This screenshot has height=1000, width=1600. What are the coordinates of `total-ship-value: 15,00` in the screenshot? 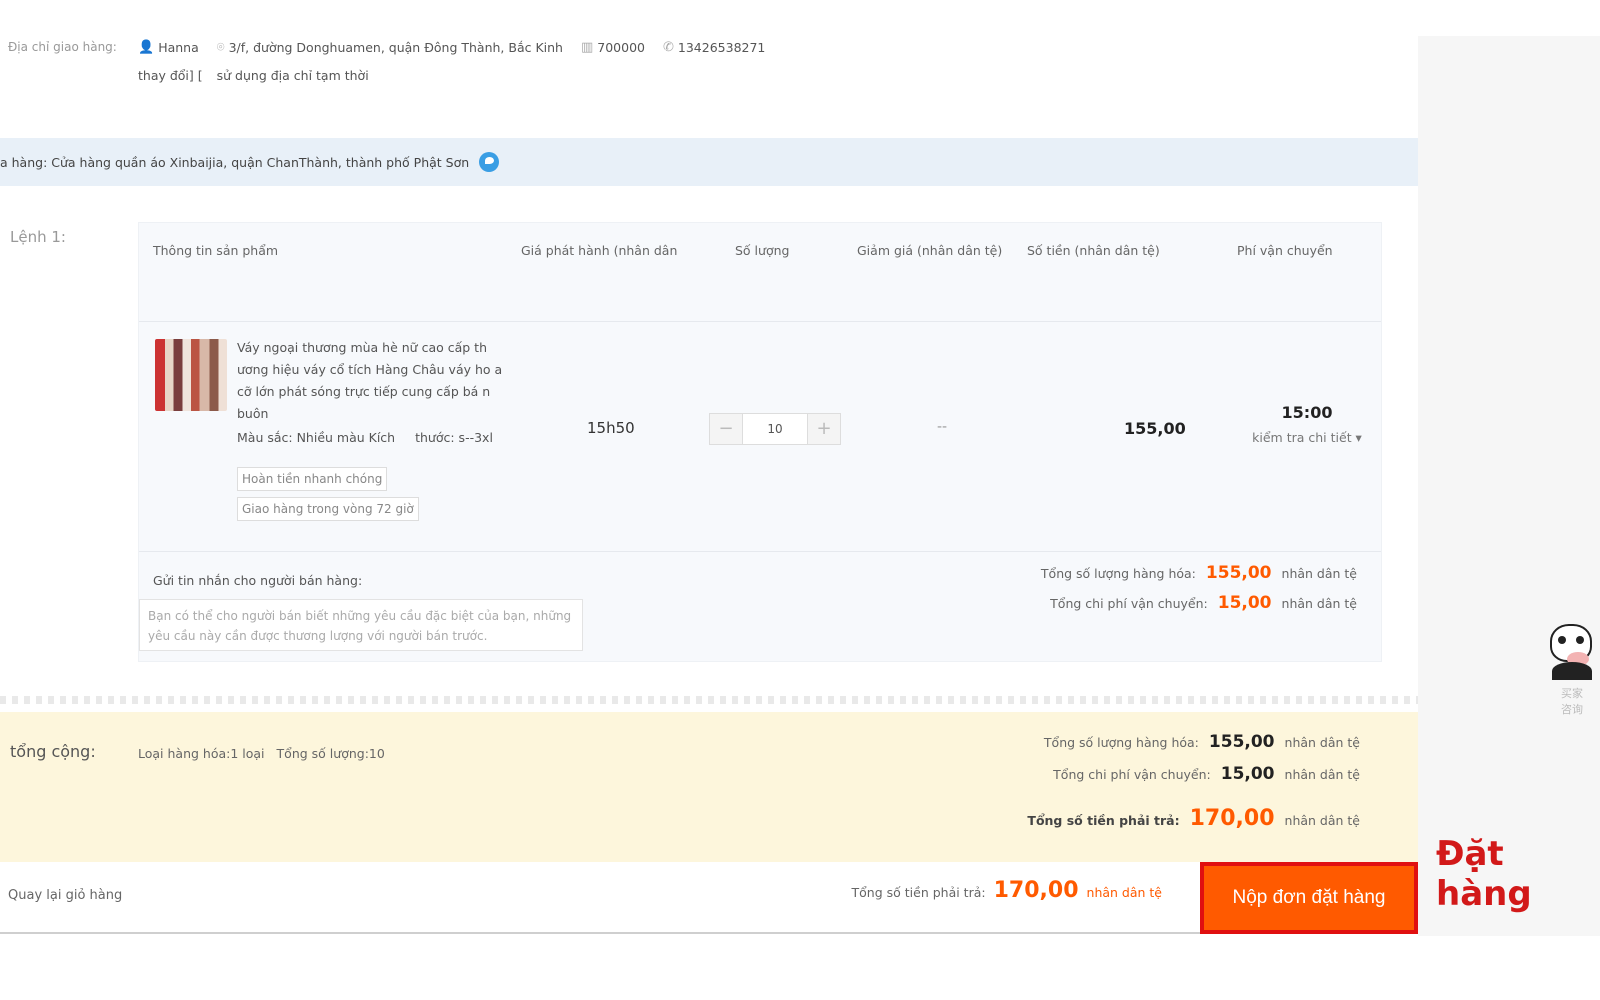 It's located at (1247, 774).